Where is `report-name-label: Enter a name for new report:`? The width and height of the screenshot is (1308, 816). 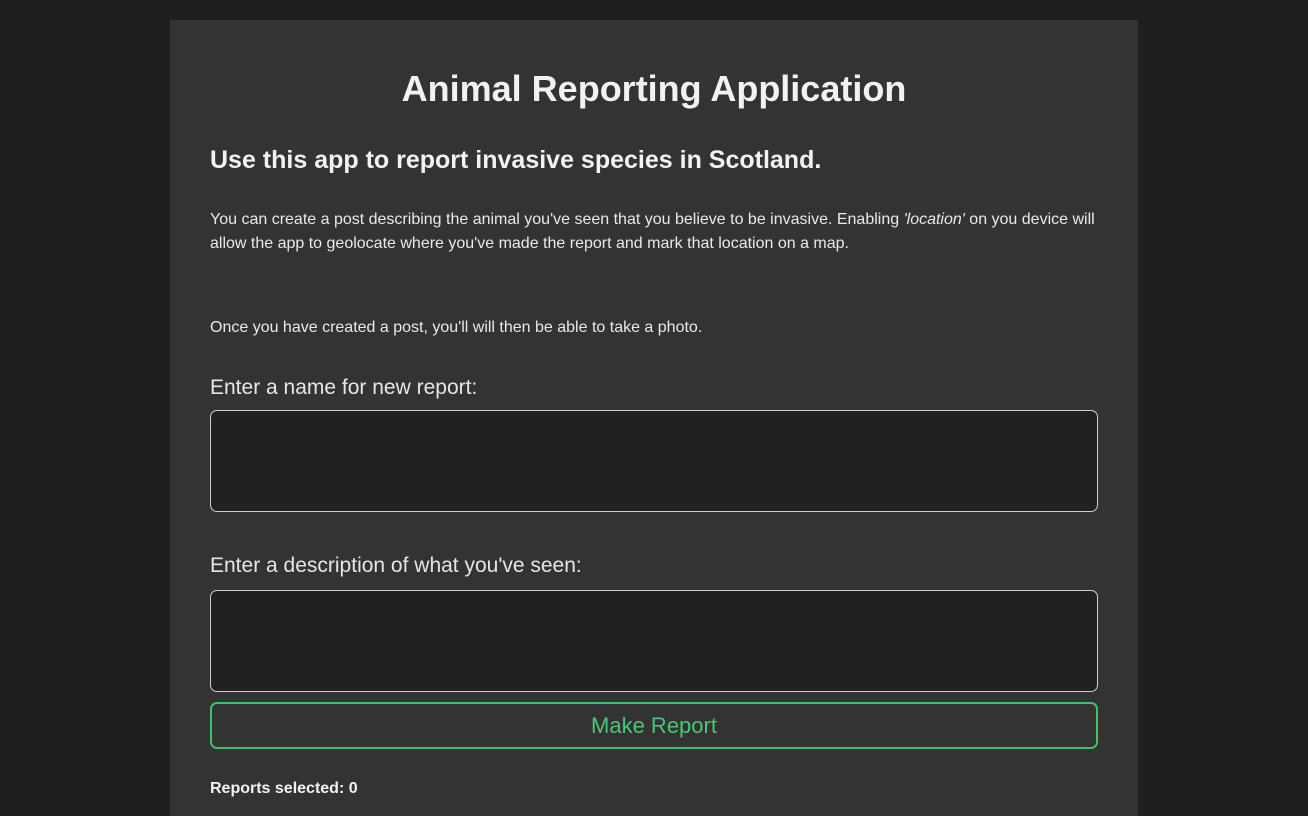
report-name-label: Enter a name for new report: is located at coordinates (344, 387).